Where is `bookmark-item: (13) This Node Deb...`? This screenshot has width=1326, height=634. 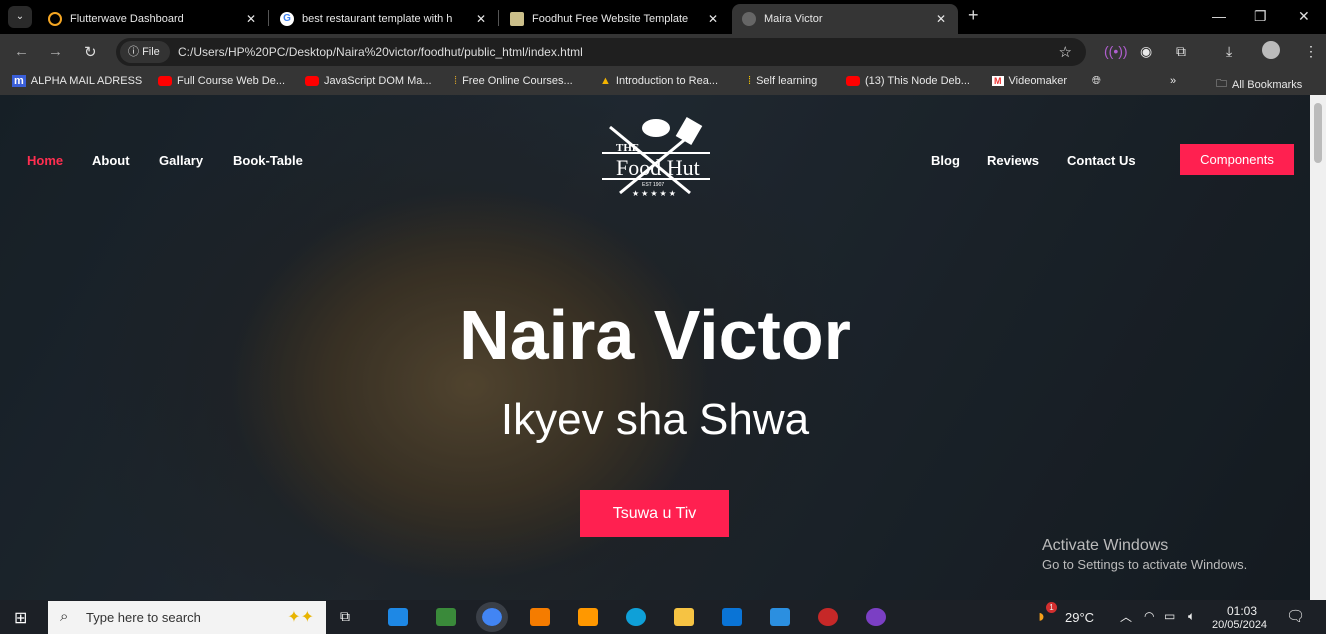
bookmark-item: (13) This Node Deb... is located at coordinates (908, 81).